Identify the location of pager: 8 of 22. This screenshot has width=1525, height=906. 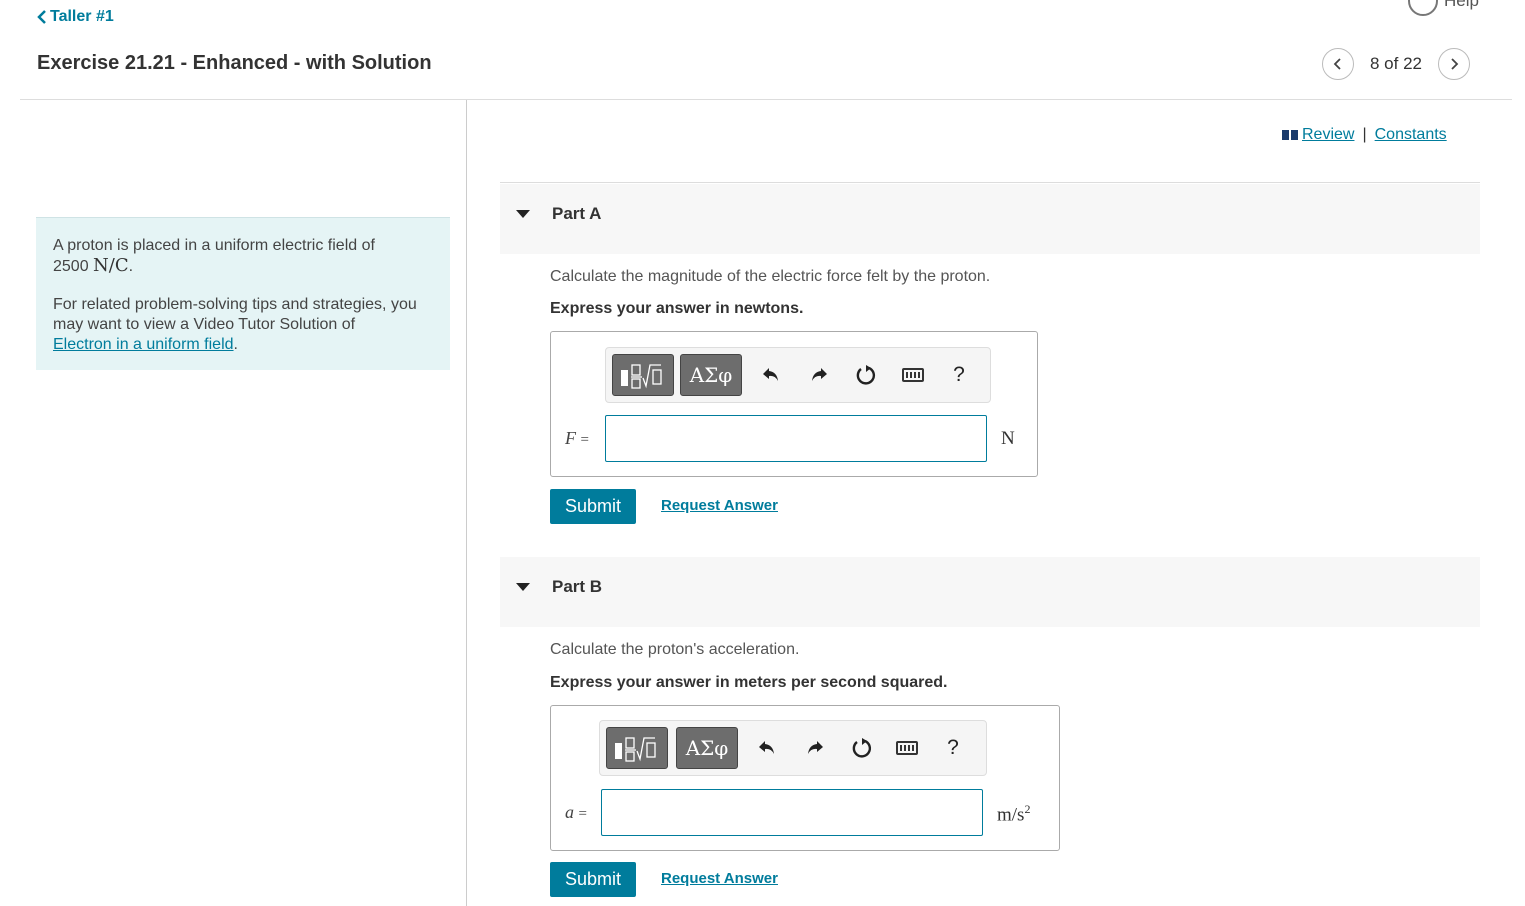
(1396, 64).